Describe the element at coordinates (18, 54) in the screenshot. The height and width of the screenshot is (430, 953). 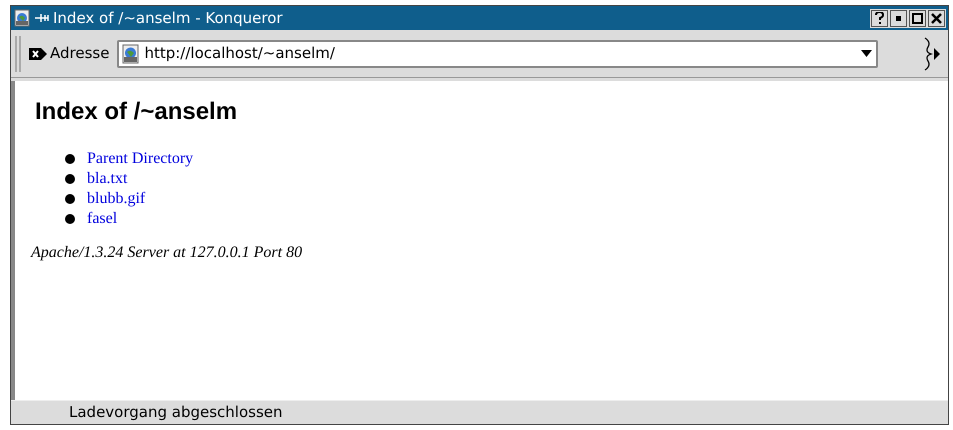
I see `toolbar-handle` at that location.